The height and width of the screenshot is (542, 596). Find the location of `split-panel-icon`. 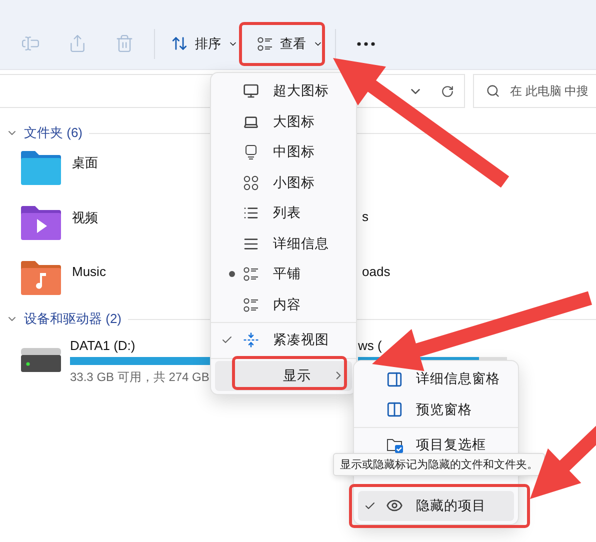

split-panel-icon is located at coordinates (394, 409).